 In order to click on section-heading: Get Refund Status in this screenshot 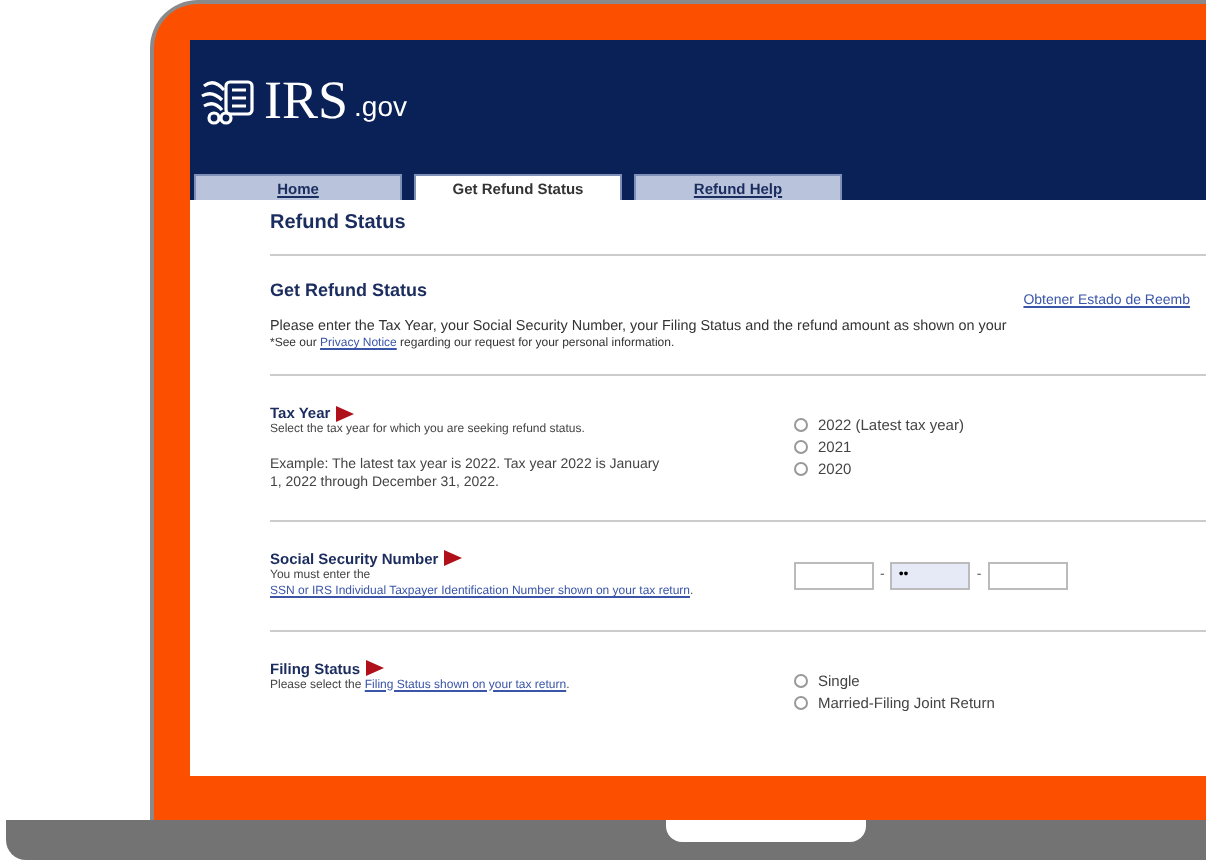, I will do `click(349, 290)`.